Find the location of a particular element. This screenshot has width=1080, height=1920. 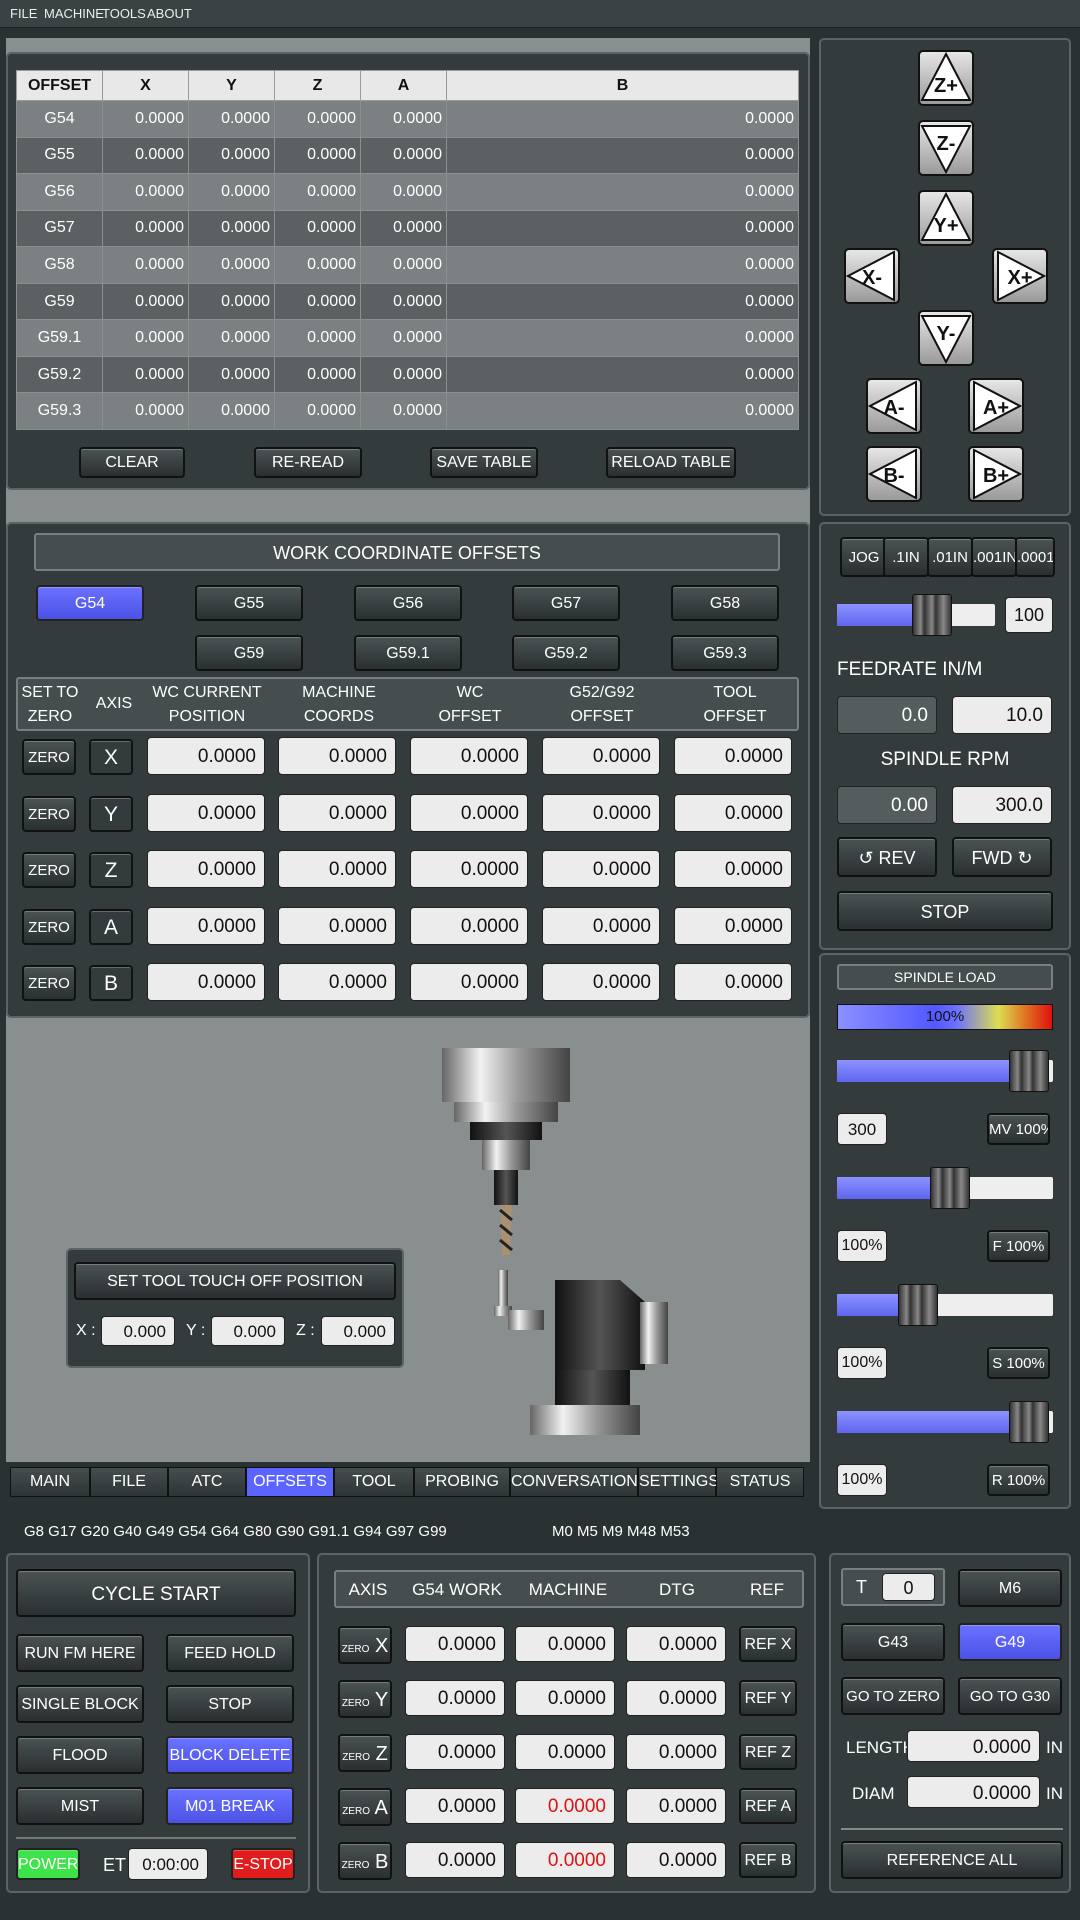

rapid-override-slider is located at coordinates (945, 1422).